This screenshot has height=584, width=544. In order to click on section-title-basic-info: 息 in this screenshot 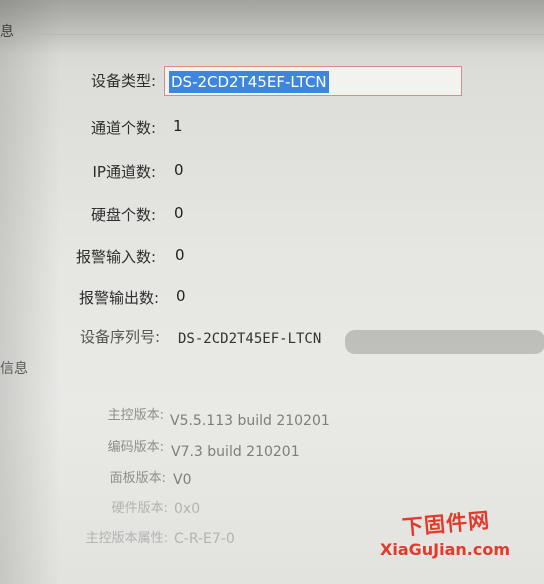, I will do `click(7, 32)`.